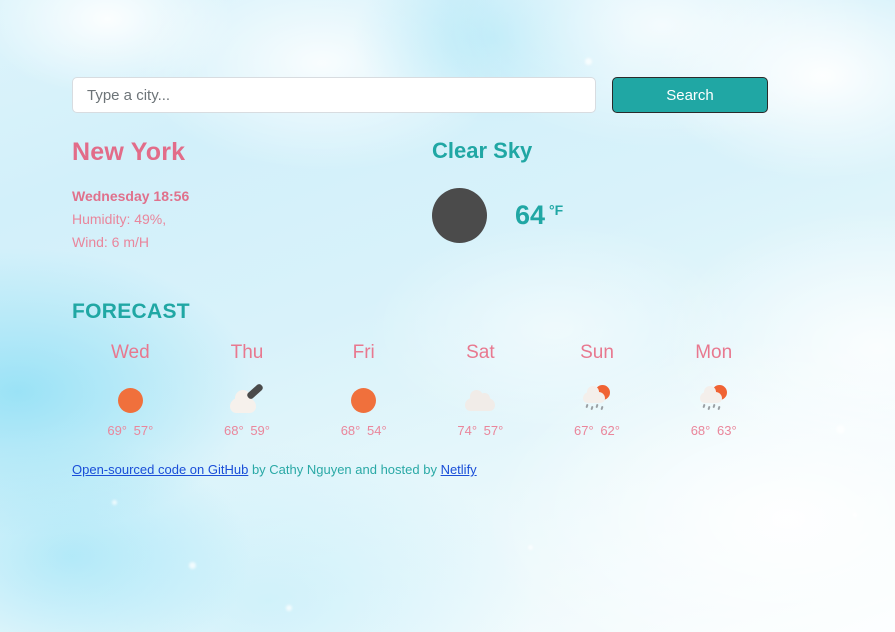 The width and height of the screenshot is (895, 632). What do you see at coordinates (260, 430) in the screenshot?
I see `forecast-temp-min: 59°` at bounding box center [260, 430].